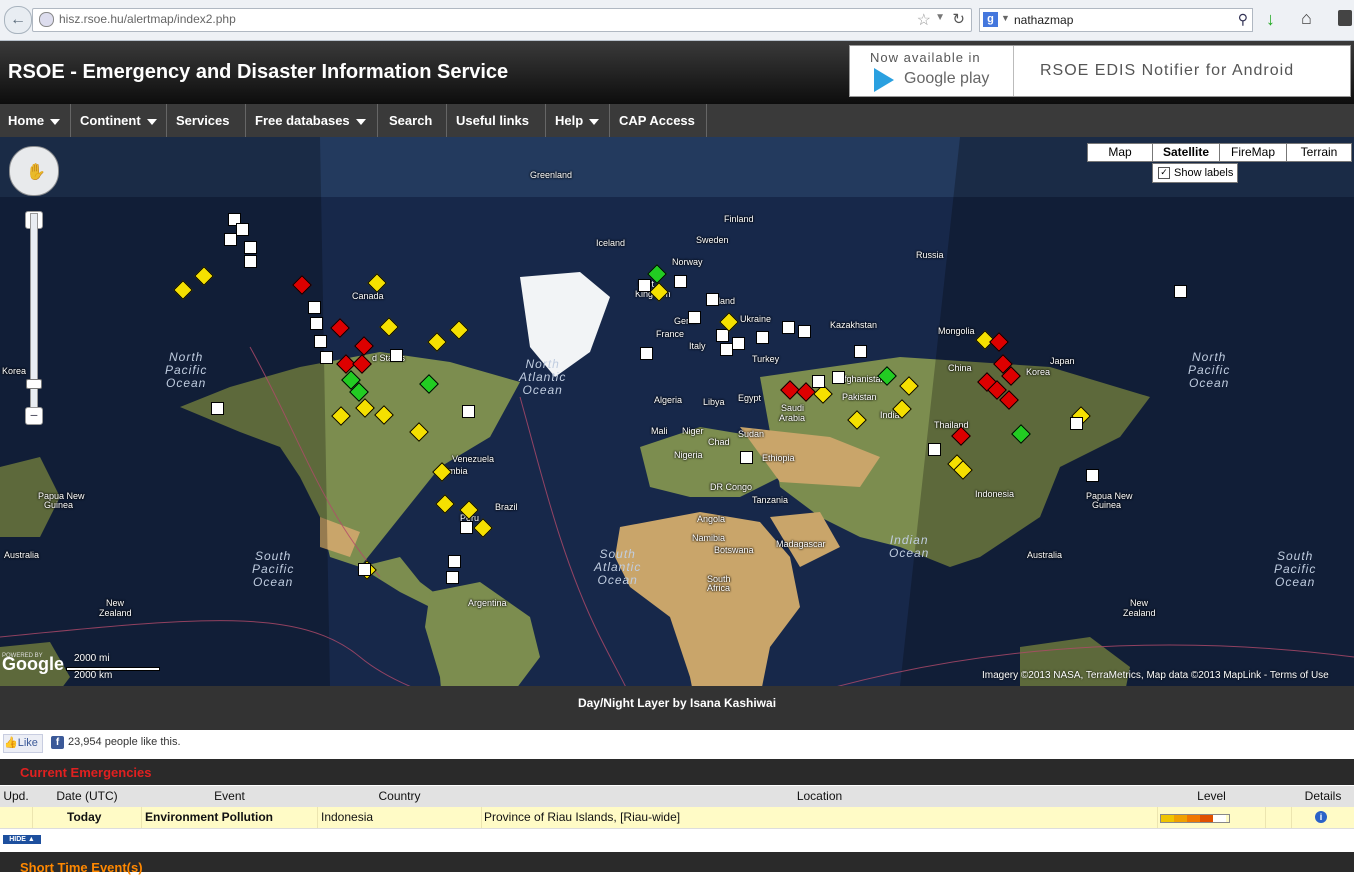 This screenshot has height=875, width=1354. I want to click on reload-icon: ↻, so click(958, 19).